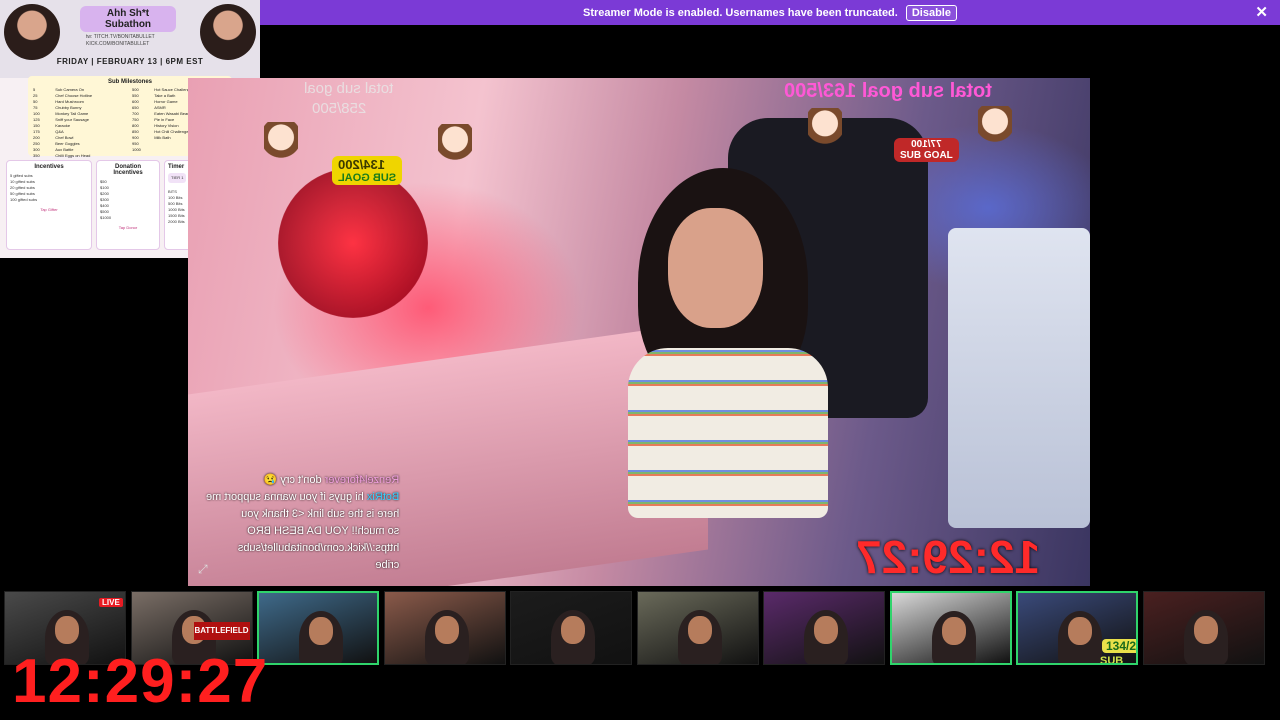 The height and width of the screenshot is (720, 1280). What do you see at coordinates (318, 548) in the screenshot?
I see `chat-text: https://kick.com/bonitabullet/subs` at bounding box center [318, 548].